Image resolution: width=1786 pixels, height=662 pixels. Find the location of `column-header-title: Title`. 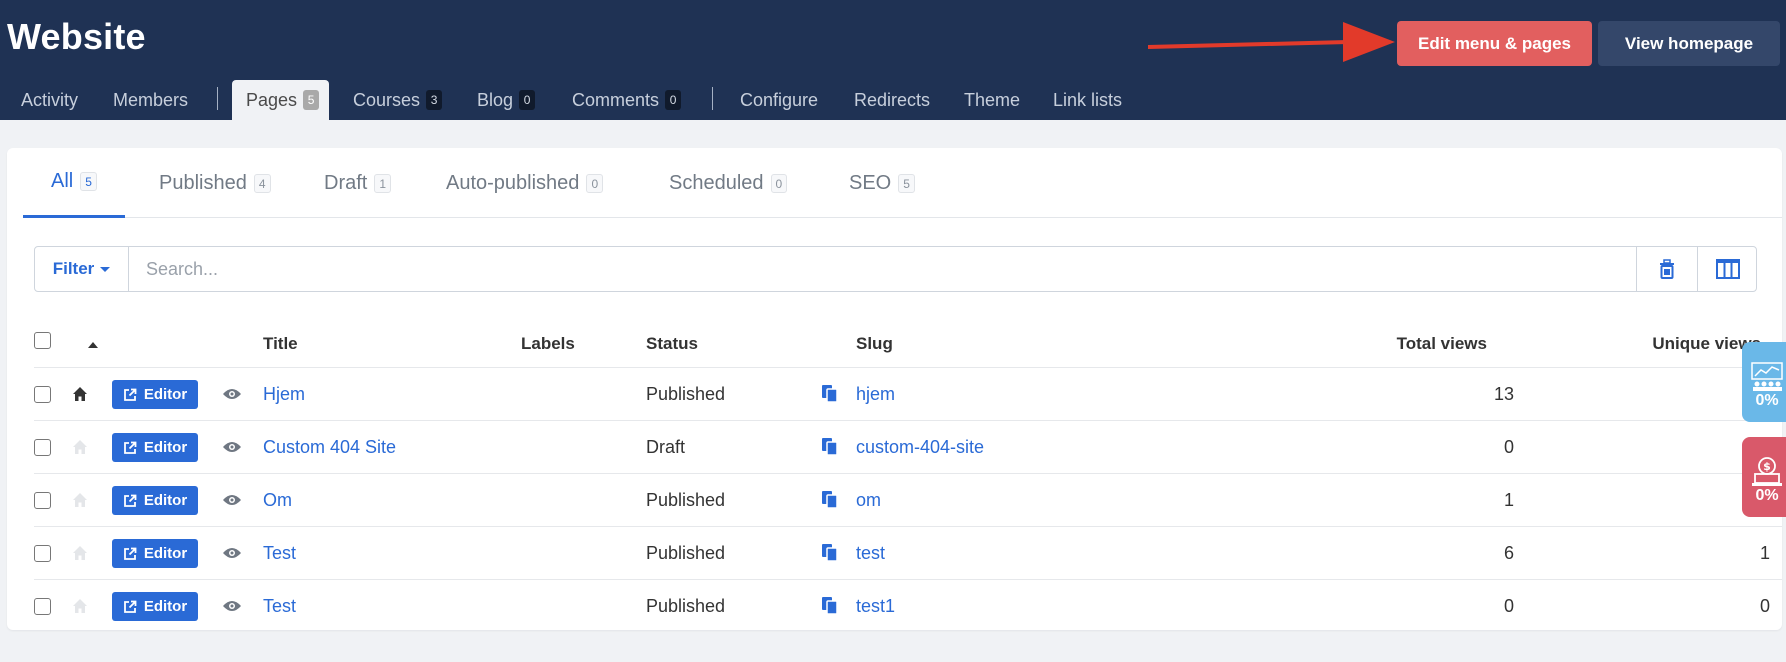

column-header-title: Title is located at coordinates (280, 344).